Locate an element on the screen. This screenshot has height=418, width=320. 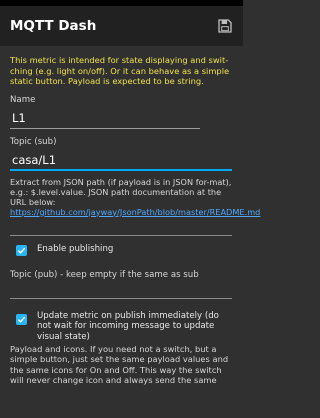
topic-sub-field: casa/L1 is located at coordinates (121, 161).